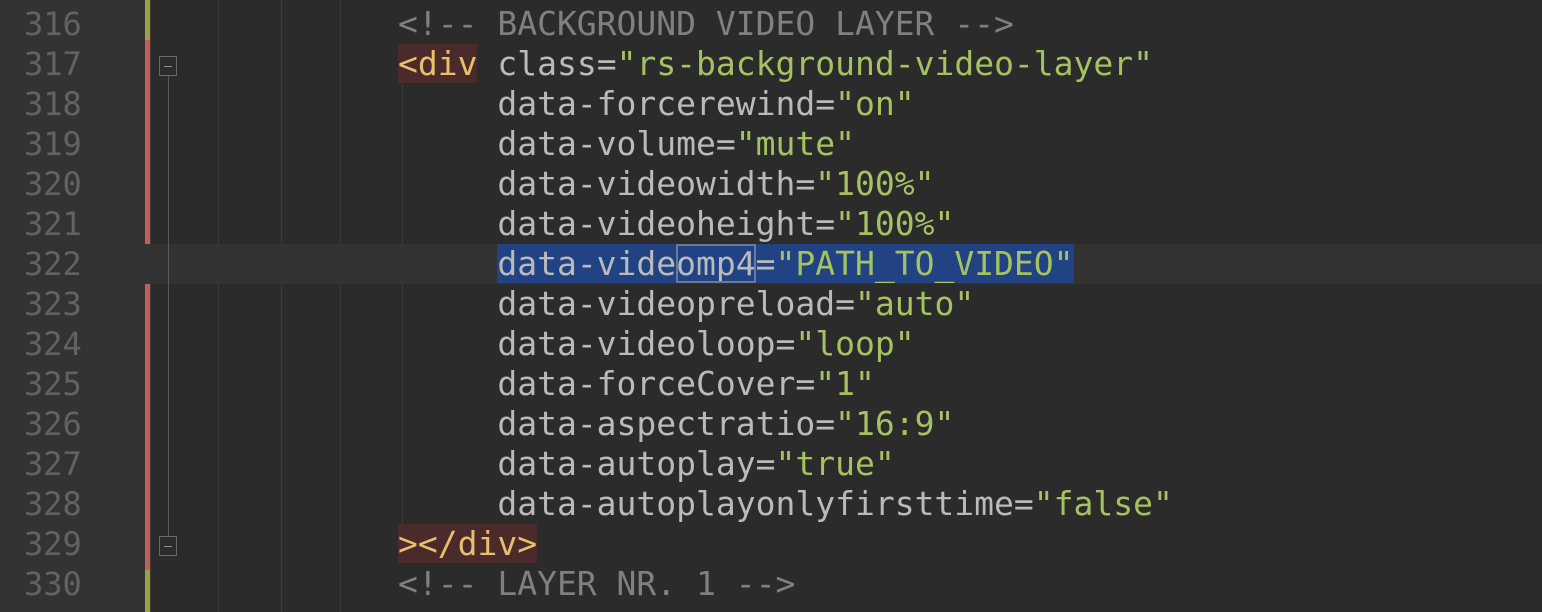 Image resolution: width=1542 pixels, height=612 pixels. What do you see at coordinates (53, 184) in the screenshot?
I see `line-number: 320` at bounding box center [53, 184].